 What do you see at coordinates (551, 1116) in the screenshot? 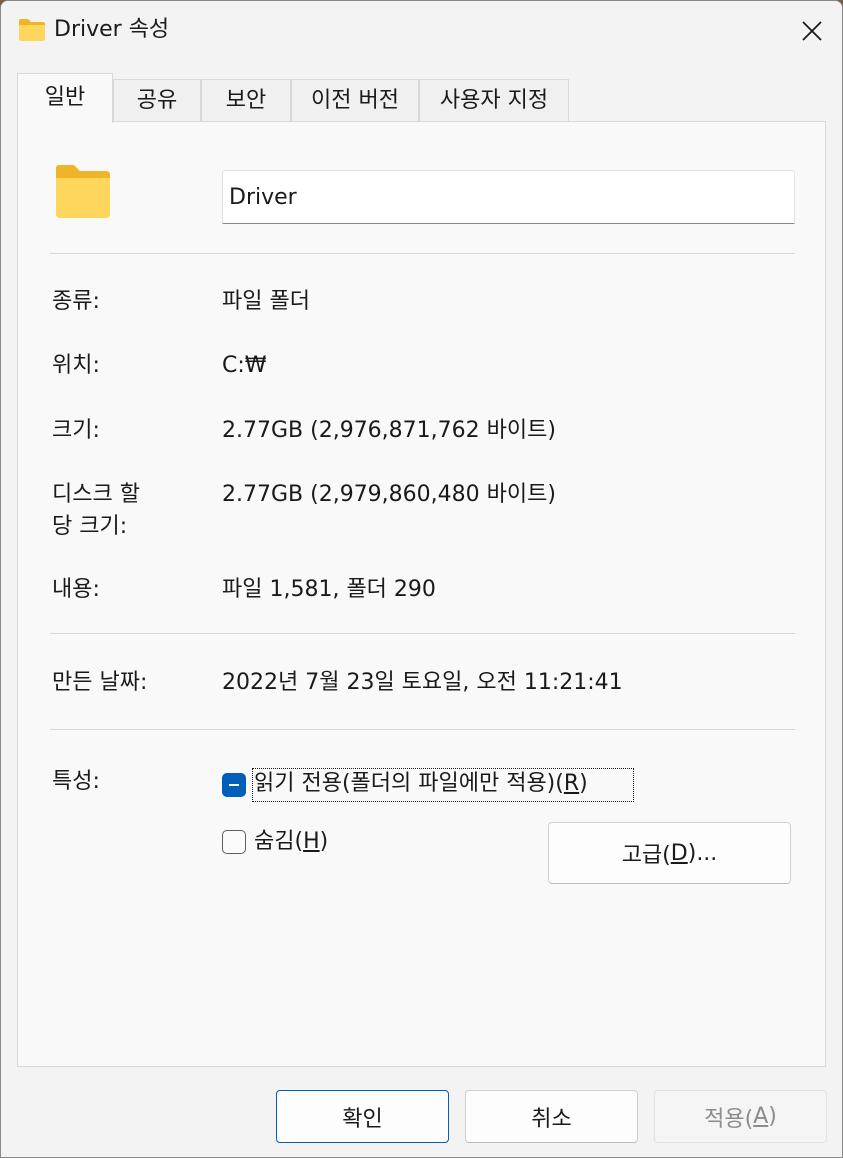
I see `cancel-button: 취소` at bounding box center [551, 1116].